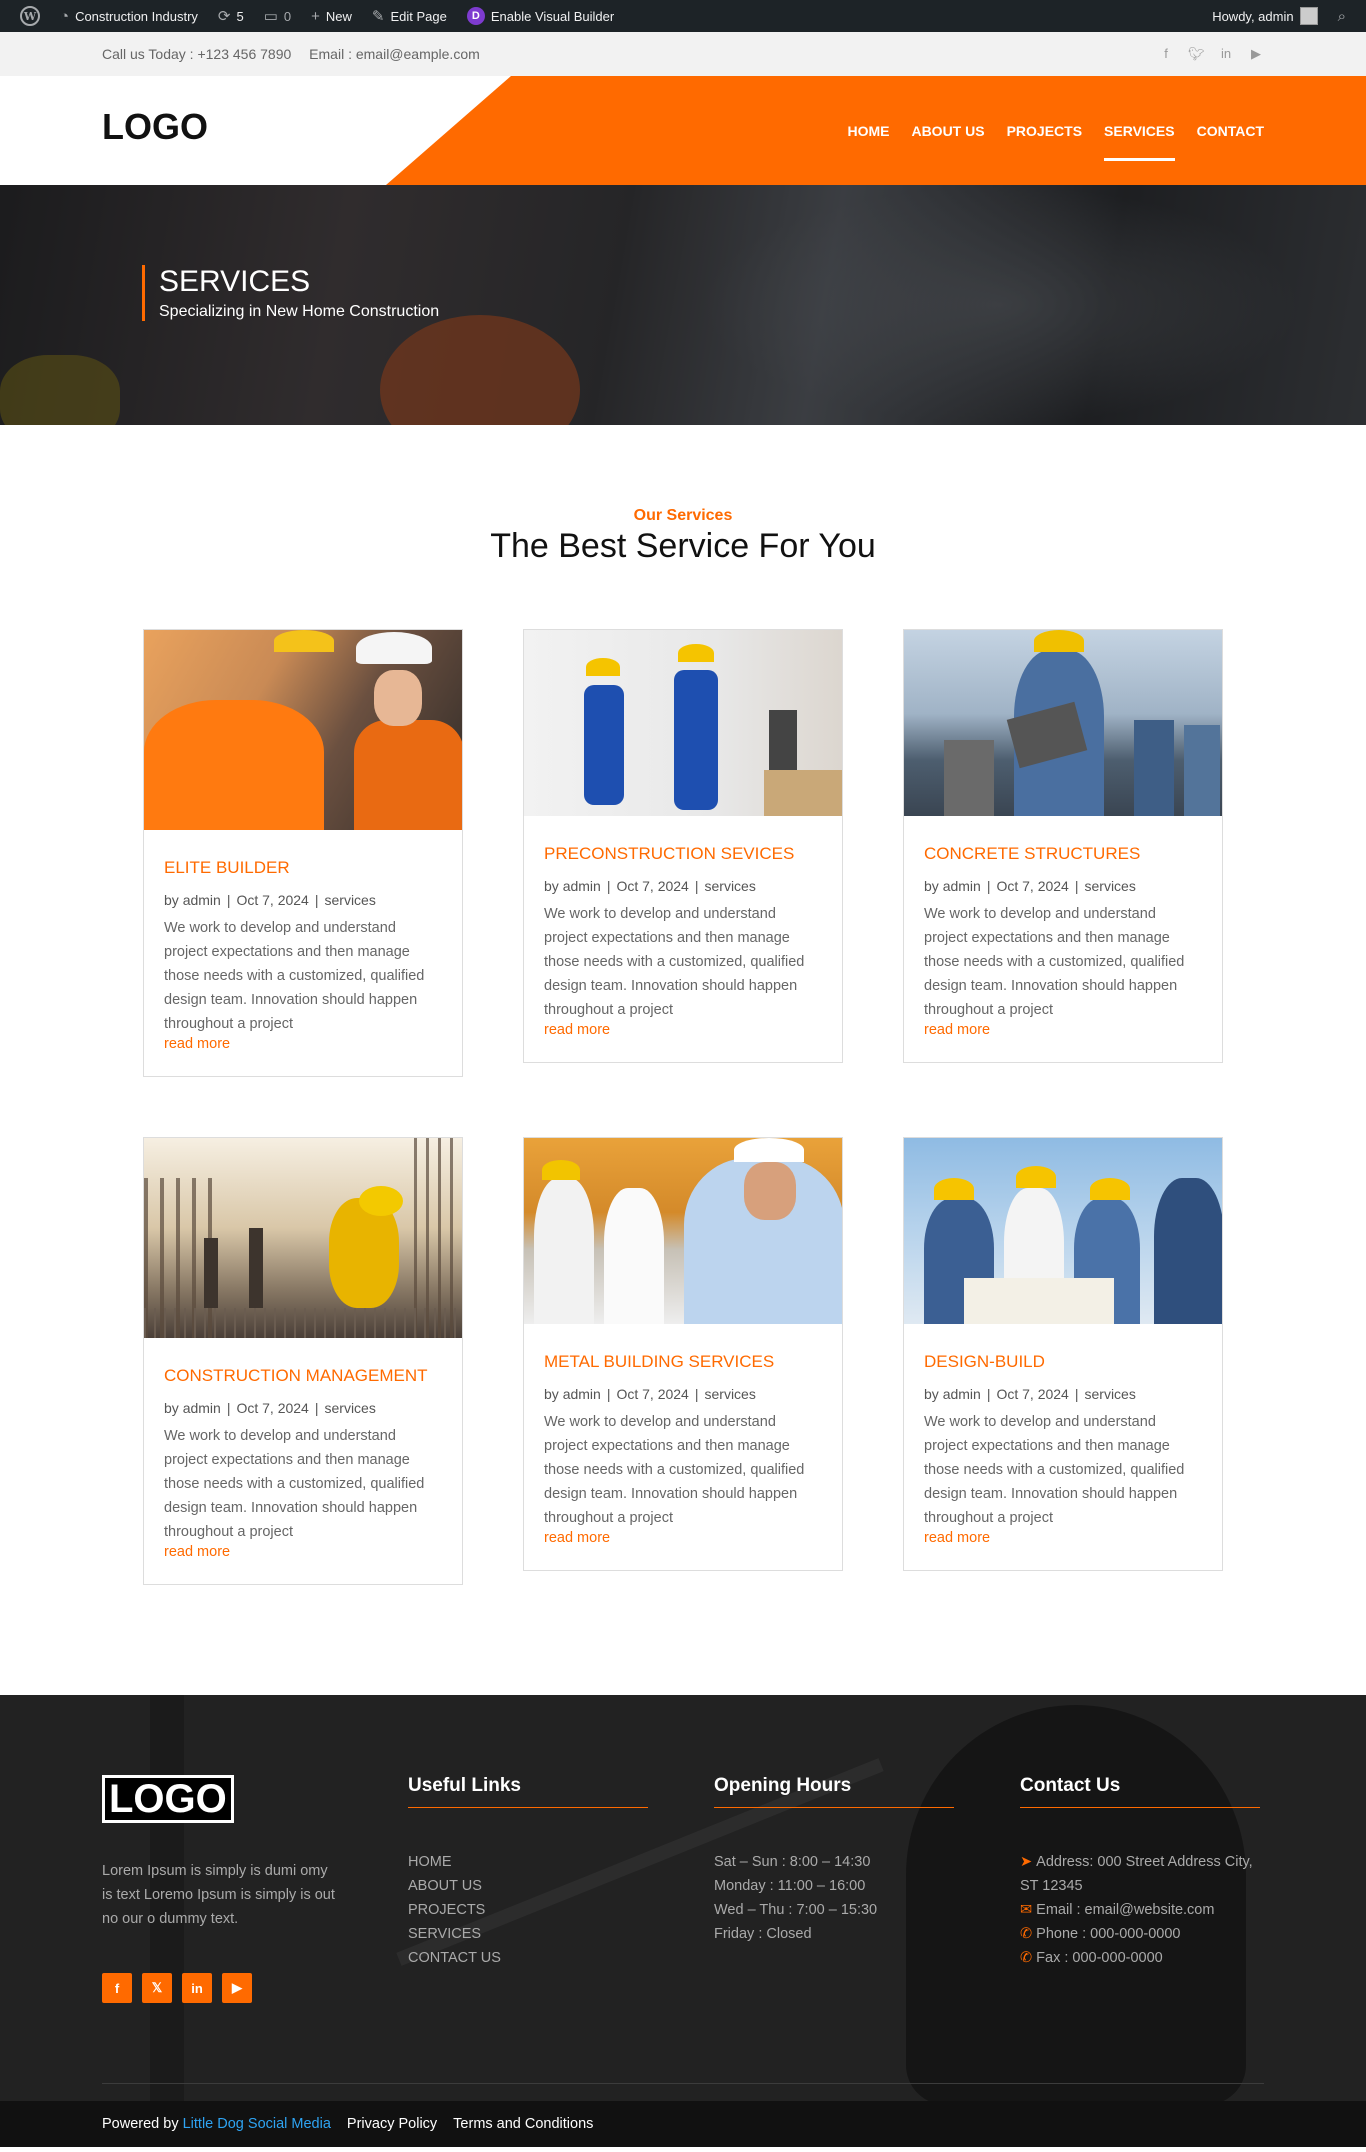  I want to click on card-title: ELITE BUILDER, so click(303, 868).